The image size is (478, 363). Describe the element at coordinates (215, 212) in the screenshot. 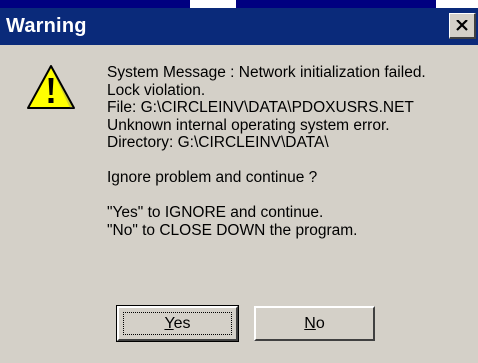

I see `instruction-line: "Yes" to IGNORE and continue.` at that location.